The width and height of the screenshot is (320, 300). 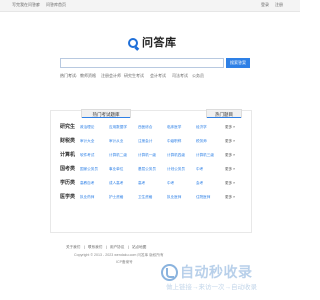 I want to click on search-button: 搜索答案, so click(x=238, y=63).